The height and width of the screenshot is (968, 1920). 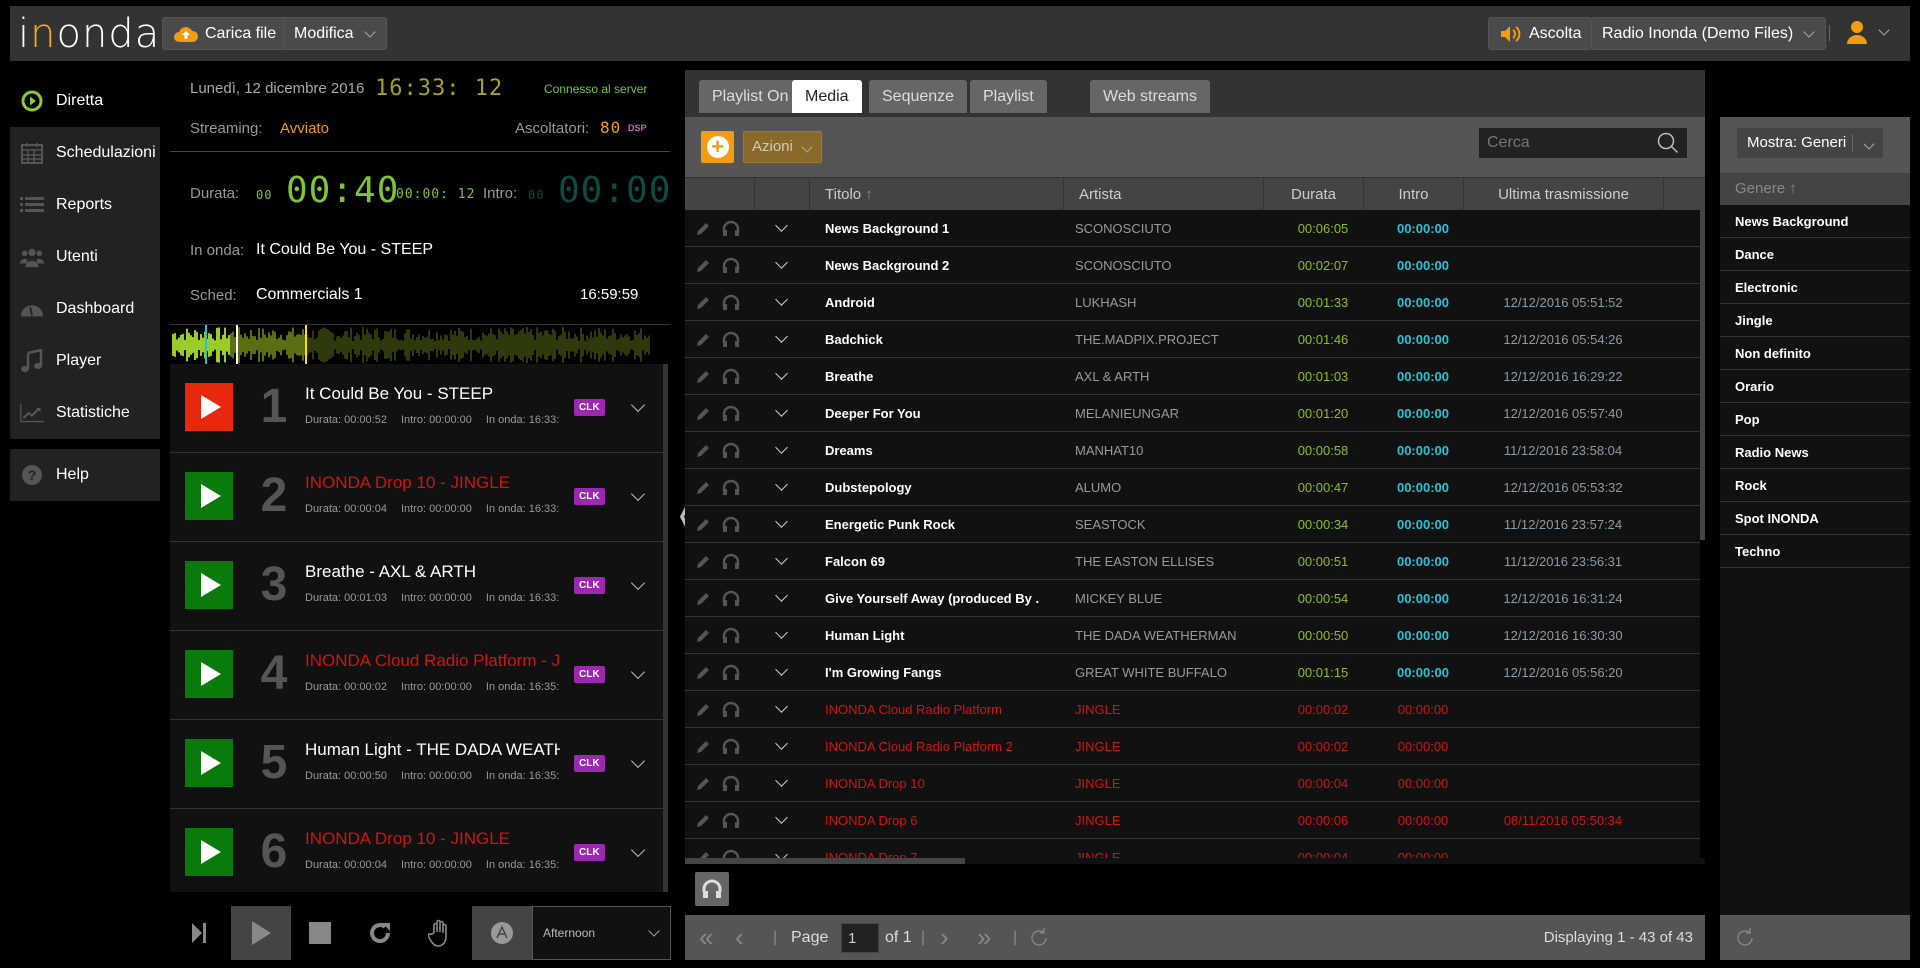 What do you see at coordinates (665, 628) in the screenshot?
I see `queue-scrollbar` at bounding box center [665, 628].